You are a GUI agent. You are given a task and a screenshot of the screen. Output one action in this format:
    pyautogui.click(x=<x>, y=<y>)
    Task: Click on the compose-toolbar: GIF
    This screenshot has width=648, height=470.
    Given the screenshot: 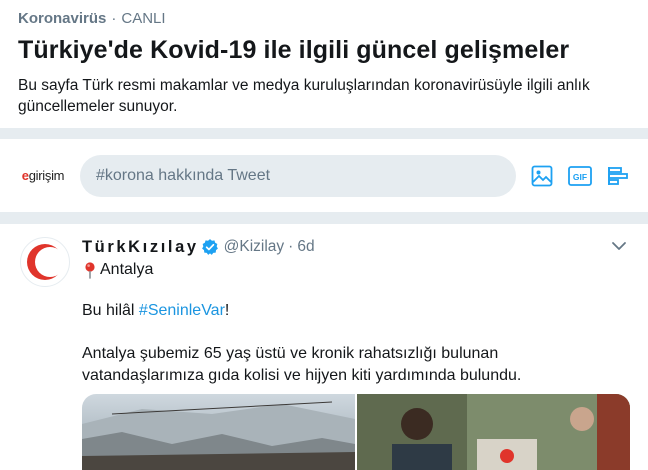 What is the action you would take?
    pyautogui.click(x=580, y=176)
    